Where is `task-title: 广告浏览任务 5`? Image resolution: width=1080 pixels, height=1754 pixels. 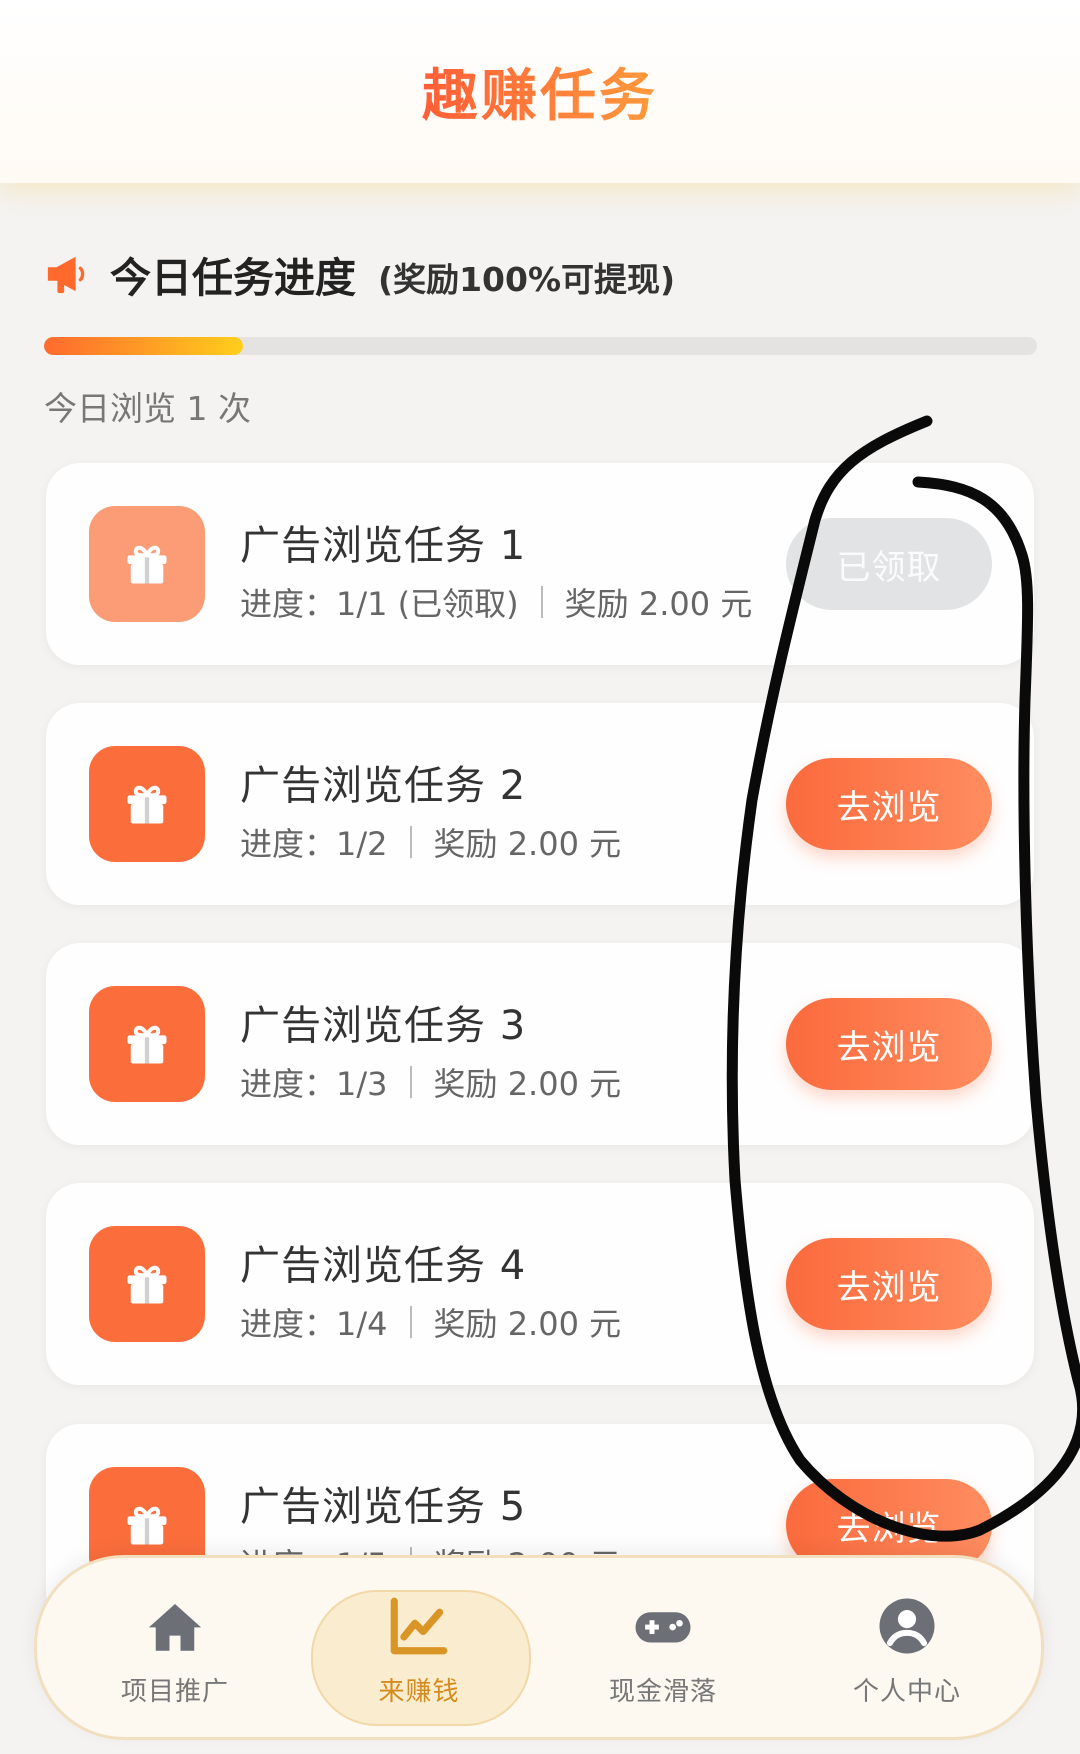
task-title: 广告浏览任务 5 is located at coordinates (383, 1507).